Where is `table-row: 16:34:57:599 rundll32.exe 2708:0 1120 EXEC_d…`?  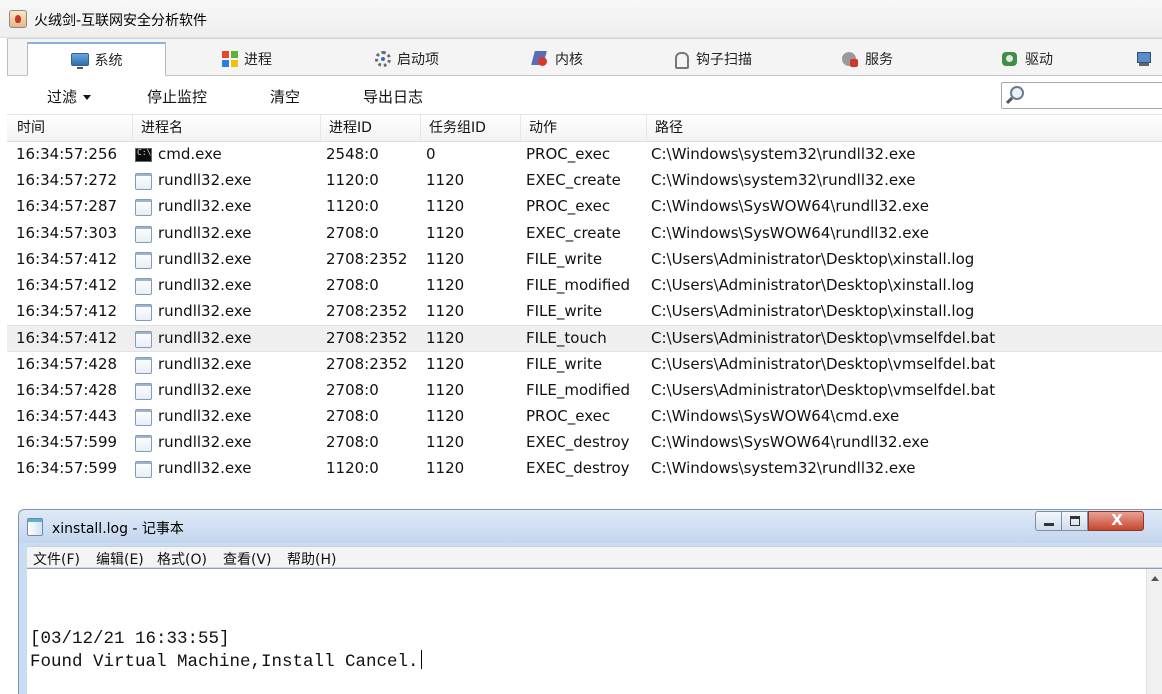 table-row: 16:34:57:599 rundll32.exe 2708:0 1120 EXEC_d… is located at coordinates (584, 443).